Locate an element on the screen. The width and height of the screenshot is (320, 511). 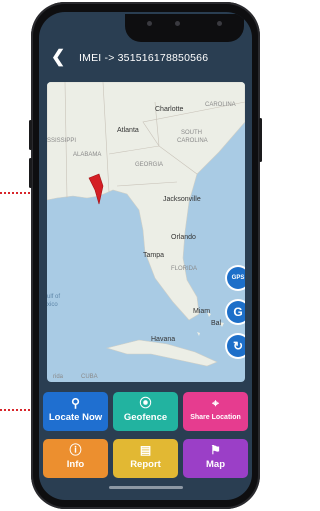
refresh-button: ↻ is located at coordinates (236, 346).